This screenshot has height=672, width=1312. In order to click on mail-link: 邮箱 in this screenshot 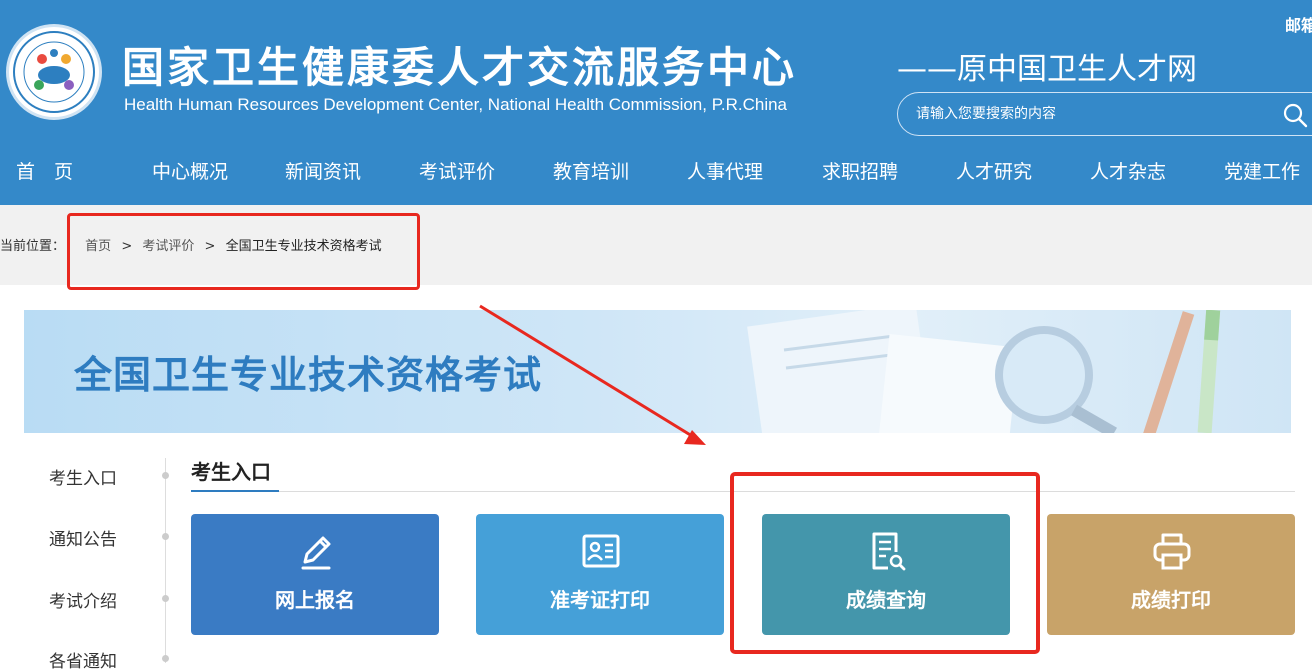, I will do `click(1298, 24)`.